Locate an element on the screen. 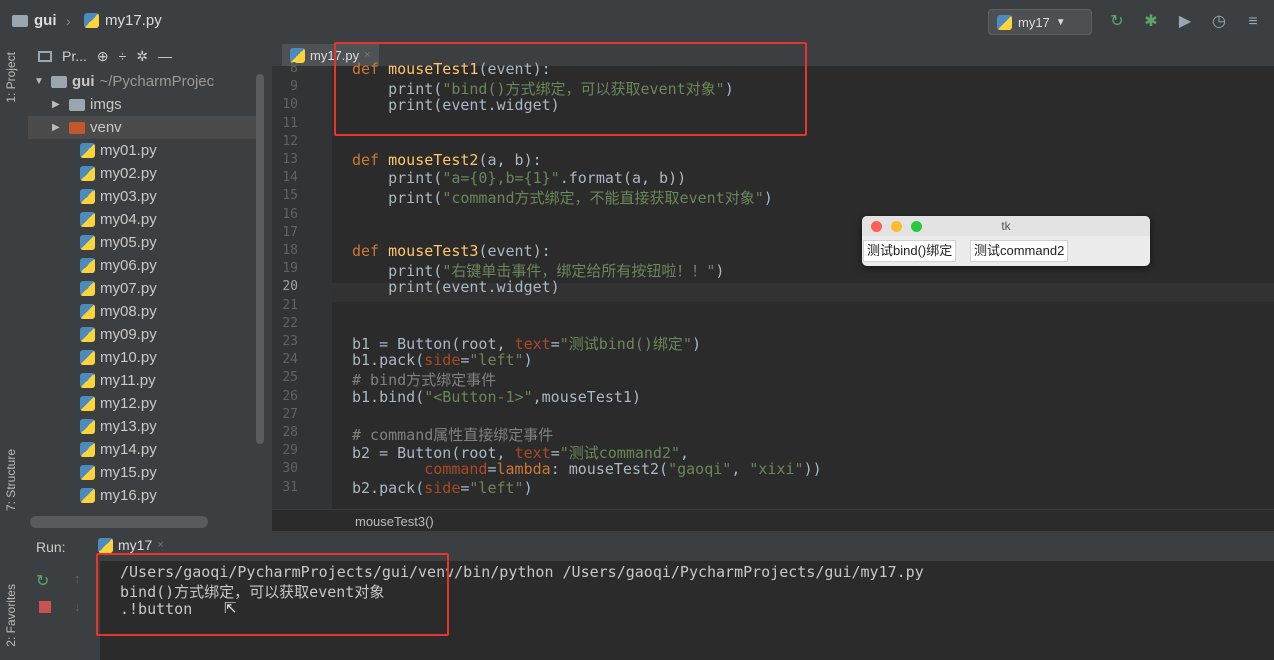 This screenshot has height=660, width=1274. tk-bind-button: 测试bind()绑定 is located at coordinates (910, 251).